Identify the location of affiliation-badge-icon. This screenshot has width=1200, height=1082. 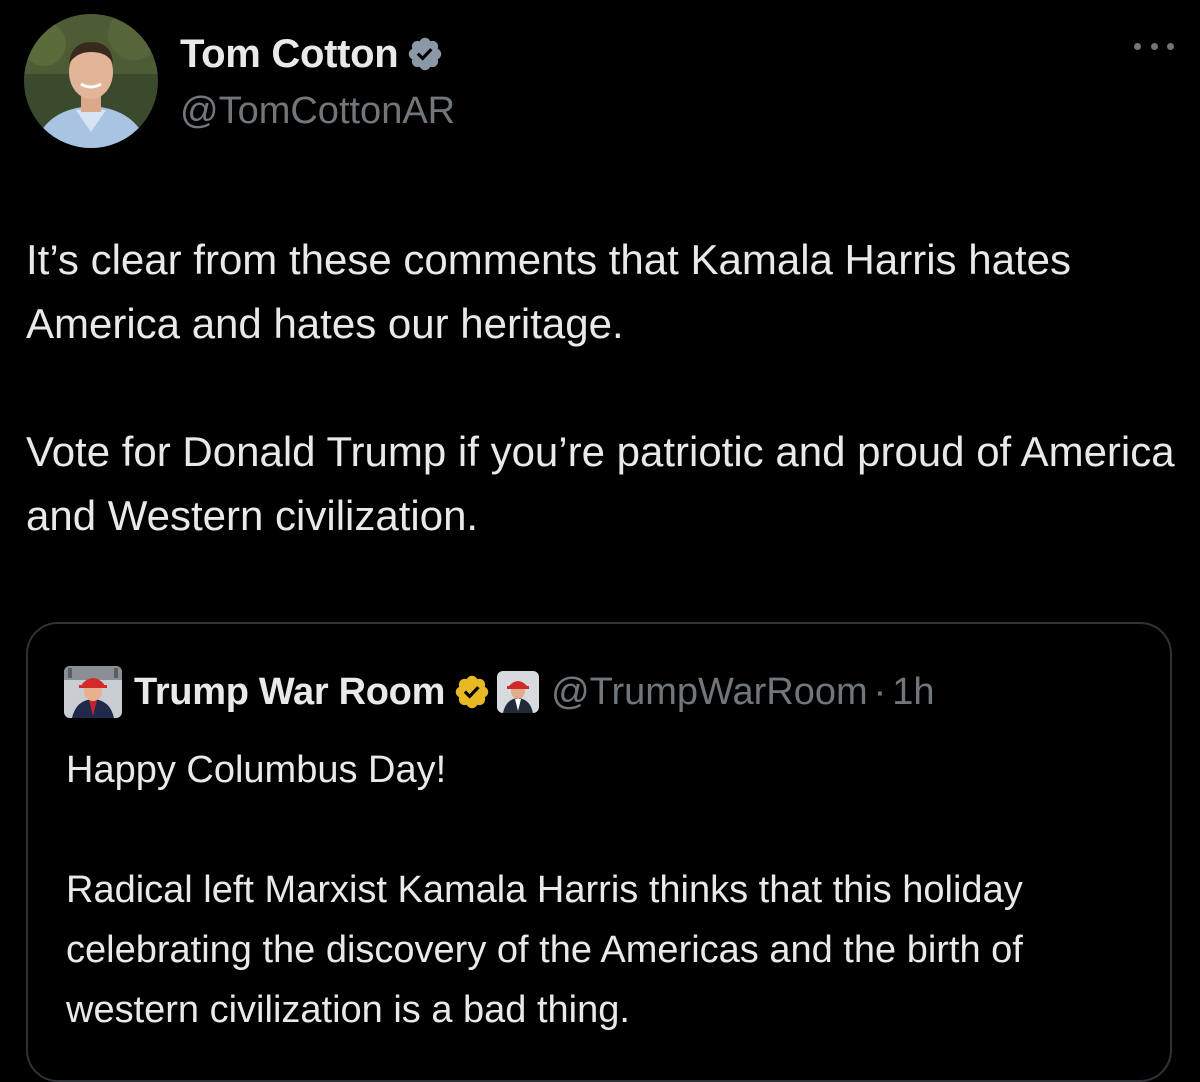
(518, 692).